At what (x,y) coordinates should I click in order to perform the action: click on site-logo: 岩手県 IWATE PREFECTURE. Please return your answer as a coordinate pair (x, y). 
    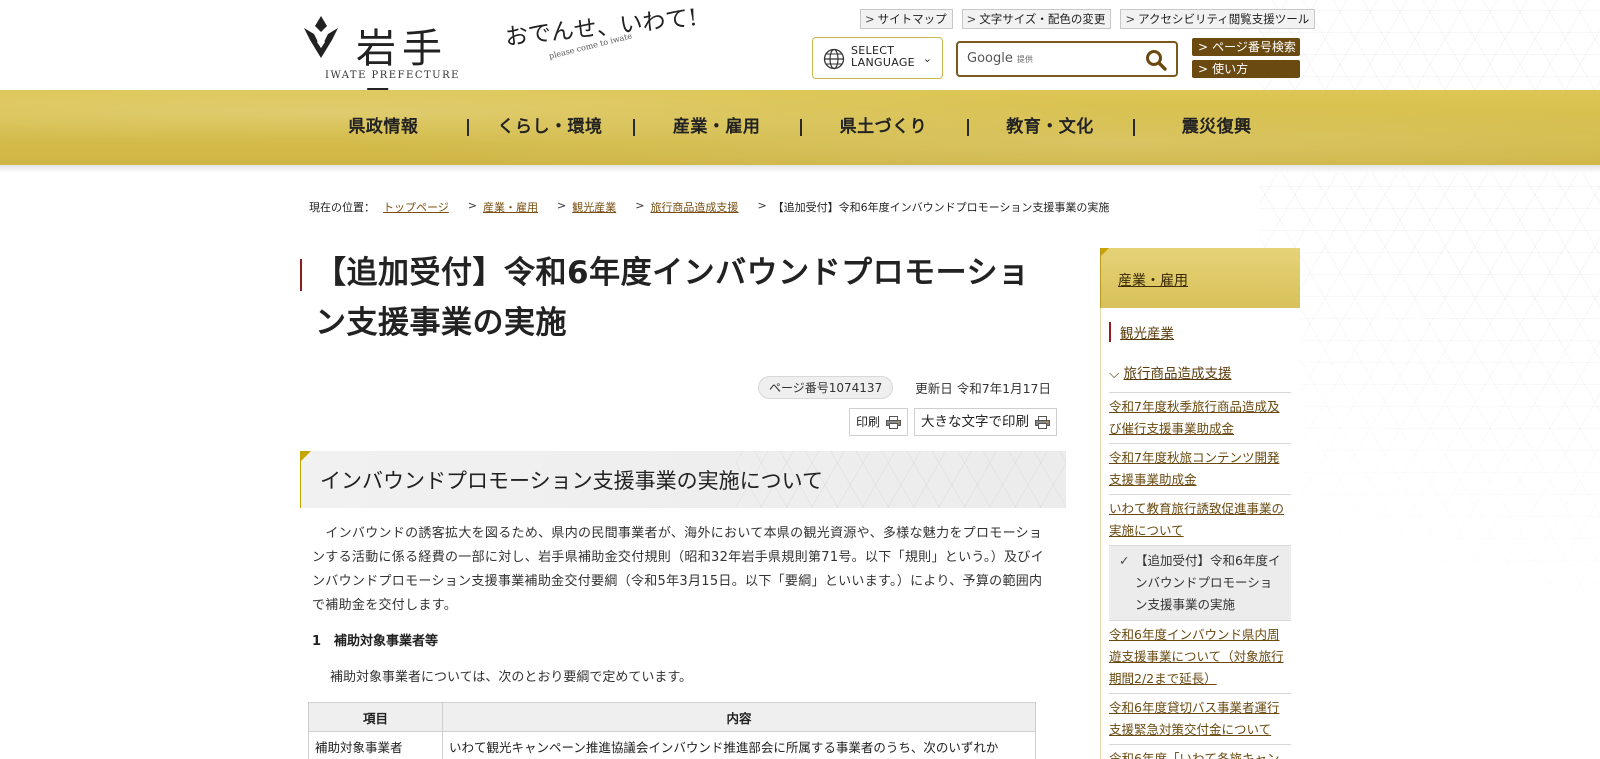
    Looking at the image, I should click on (395, 70).